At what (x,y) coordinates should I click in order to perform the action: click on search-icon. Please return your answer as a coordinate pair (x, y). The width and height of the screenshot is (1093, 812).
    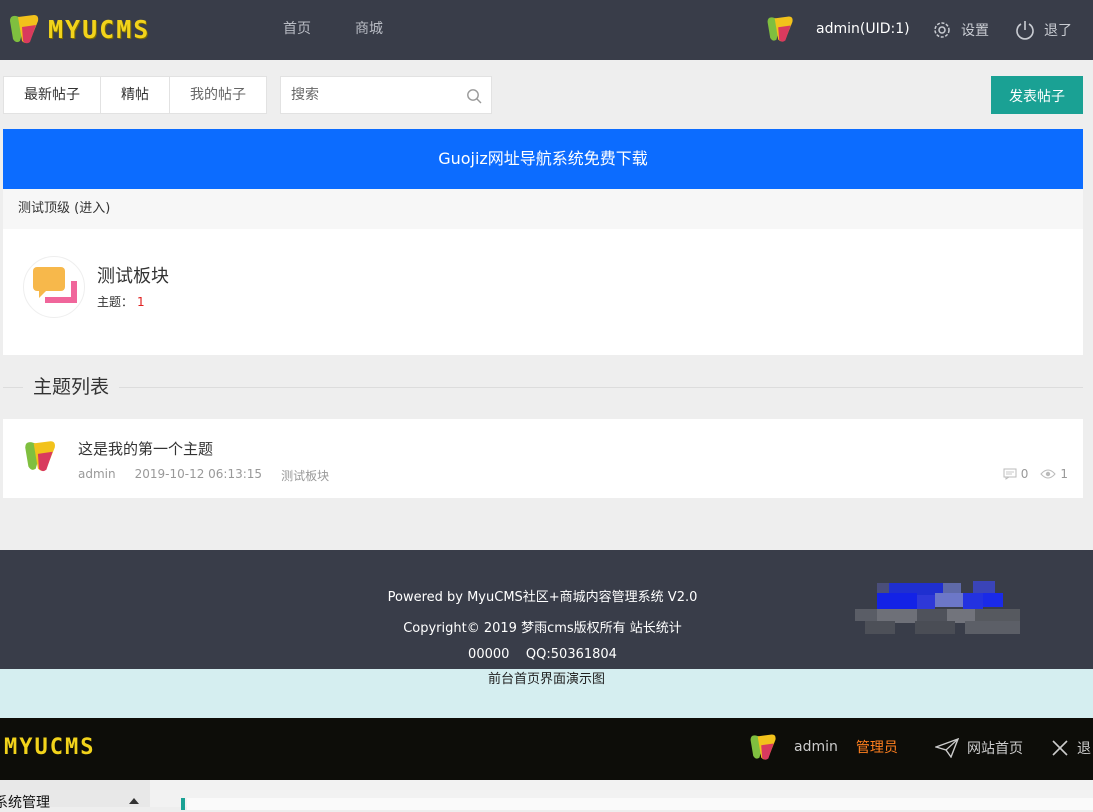
    Looking at the image, I should click on (474, 96).